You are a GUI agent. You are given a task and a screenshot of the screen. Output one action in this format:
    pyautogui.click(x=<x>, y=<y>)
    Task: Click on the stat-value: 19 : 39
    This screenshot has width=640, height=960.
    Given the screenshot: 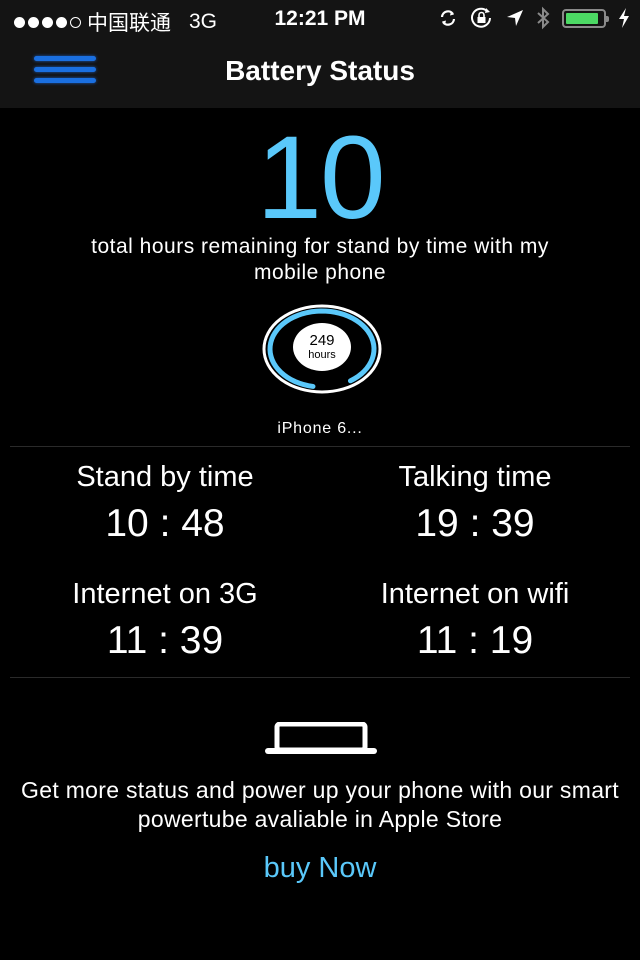 What is the action you would take?
    pyautogui.click(x=475, y=523)
    